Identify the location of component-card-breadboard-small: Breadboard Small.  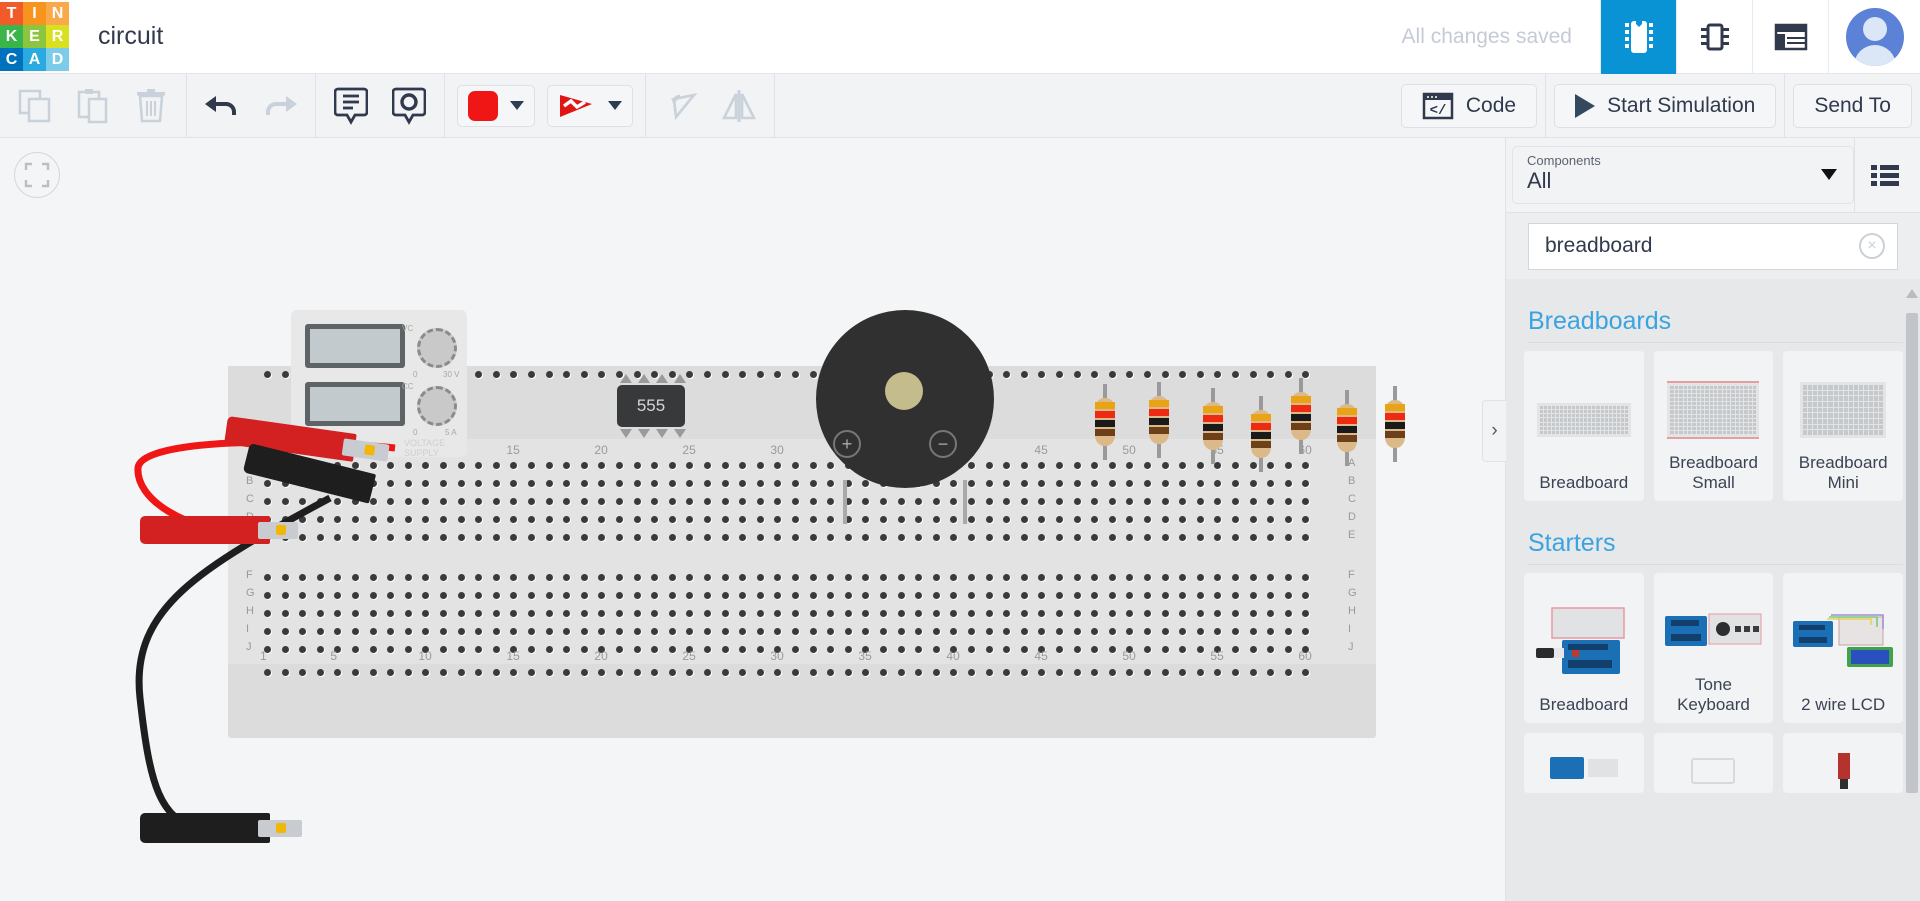
(1713, 426).